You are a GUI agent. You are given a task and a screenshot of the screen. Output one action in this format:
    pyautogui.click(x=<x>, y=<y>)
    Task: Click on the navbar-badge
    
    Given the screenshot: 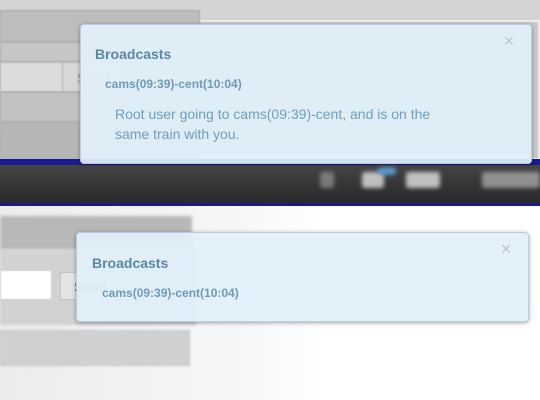 What is the action you would take?
    pyautogui.click(x=387, y=171)
    